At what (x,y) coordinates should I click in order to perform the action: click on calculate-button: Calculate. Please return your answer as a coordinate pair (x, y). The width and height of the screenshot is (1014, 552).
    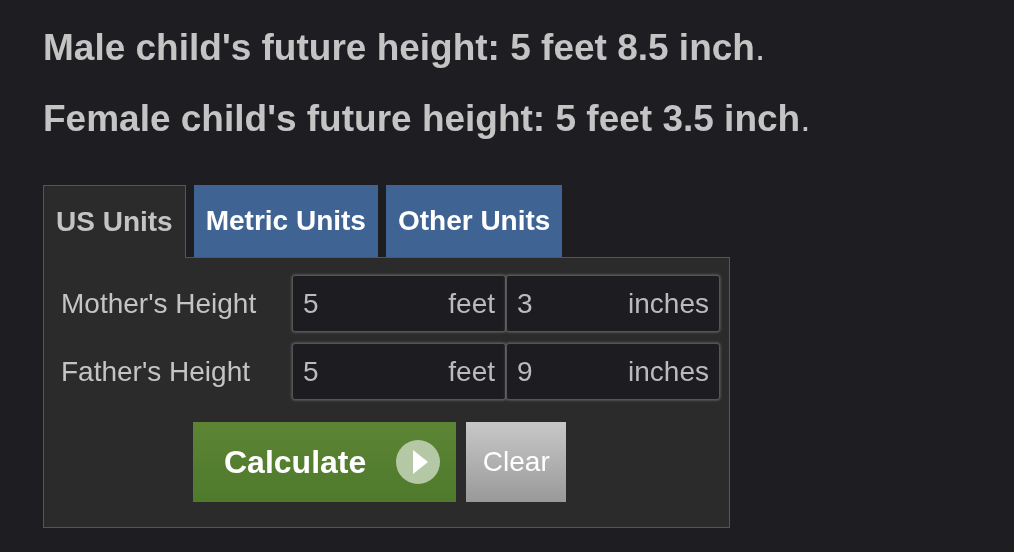
    Looking at the image, I should click on (325, 462).